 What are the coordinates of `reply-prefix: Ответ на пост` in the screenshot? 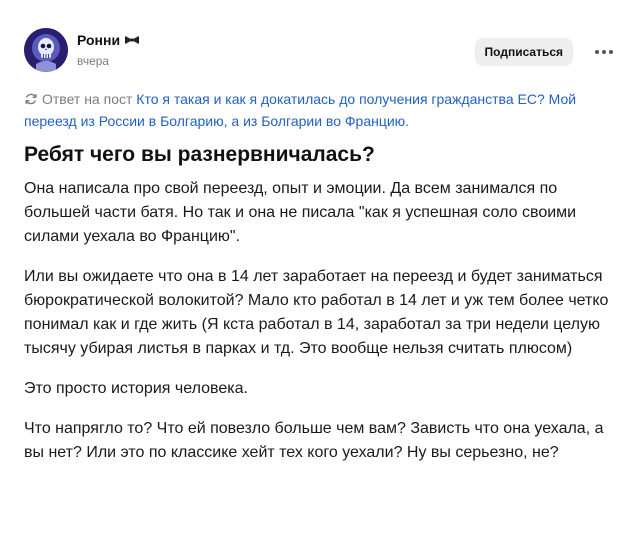 It's located at (87, 99).